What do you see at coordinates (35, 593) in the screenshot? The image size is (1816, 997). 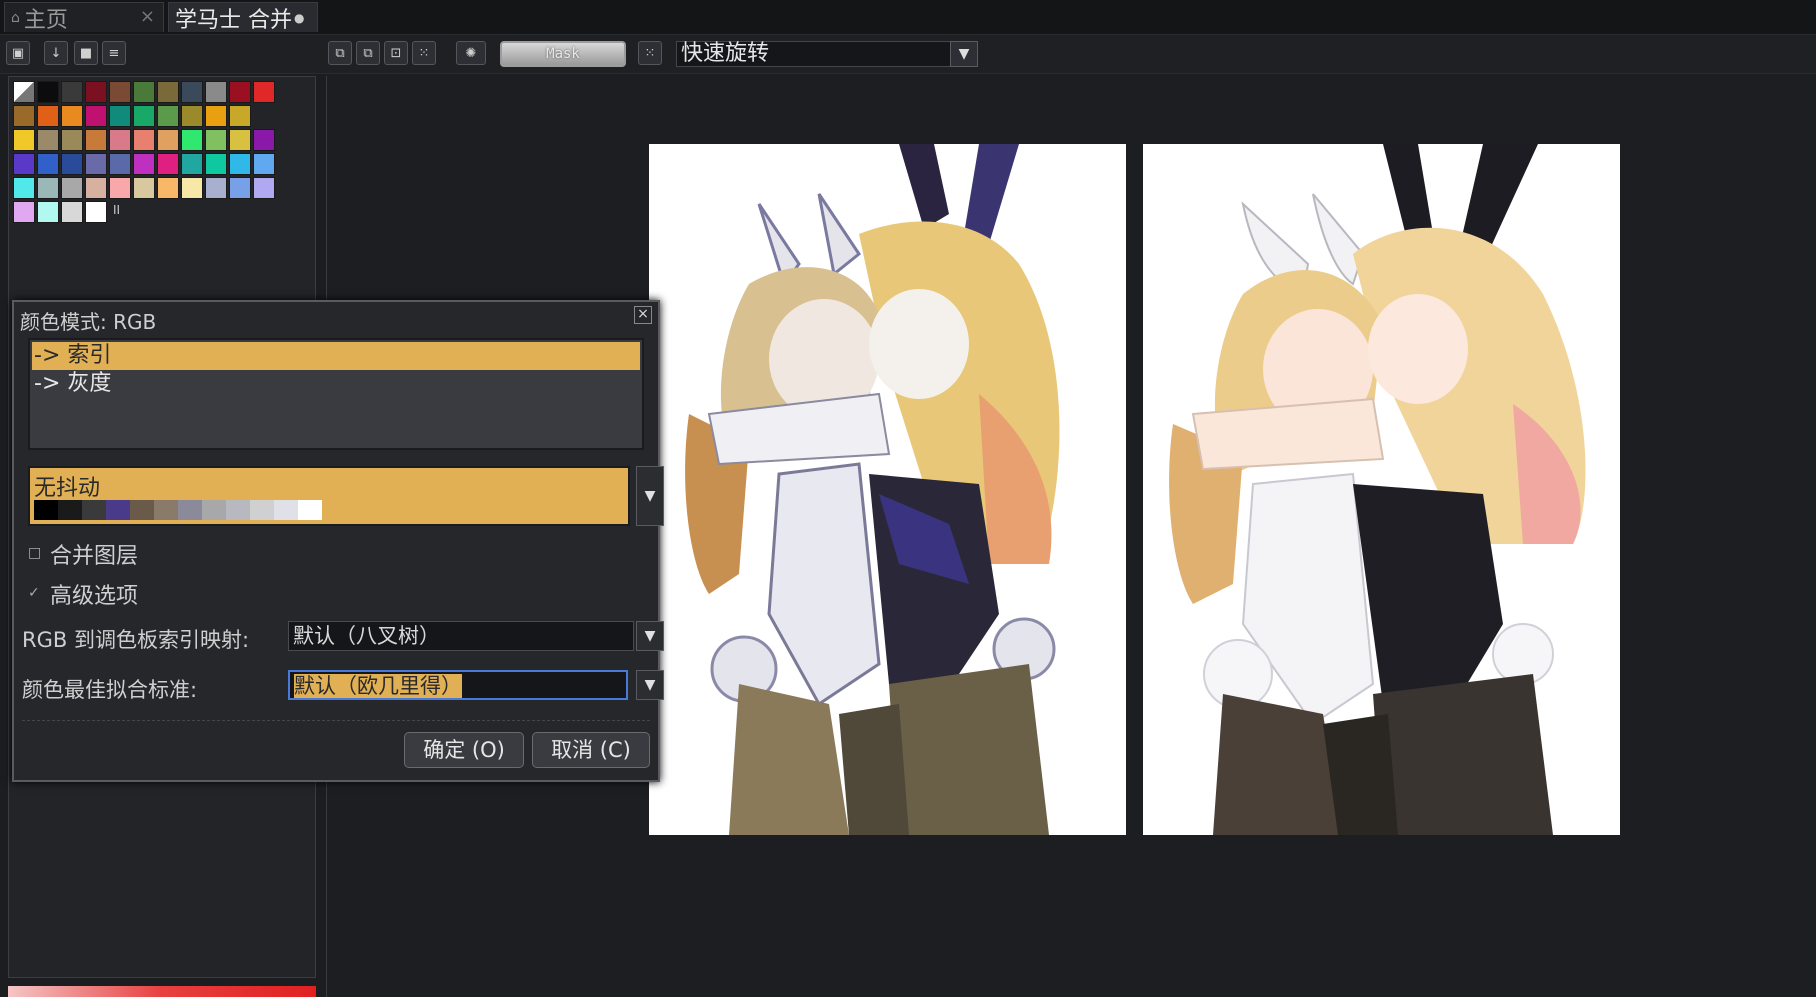 I see `advanced-options-checkbox: ✓` at bounding box center [35, 593].